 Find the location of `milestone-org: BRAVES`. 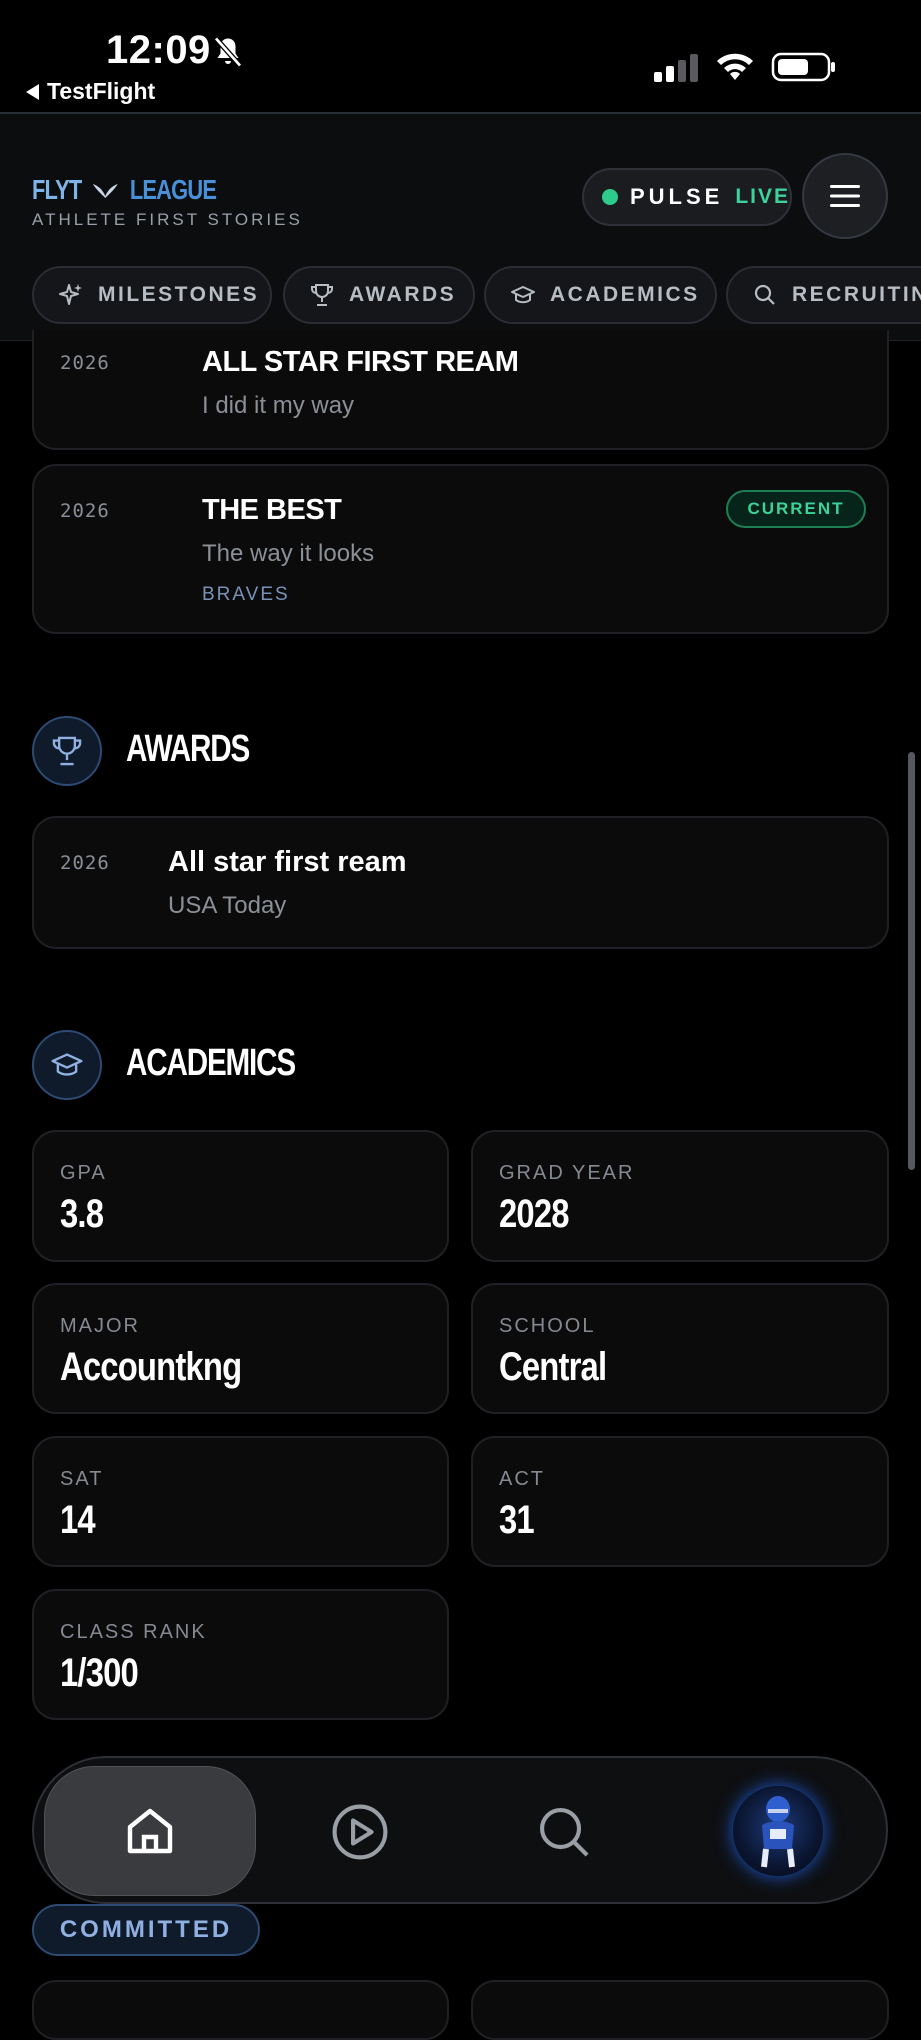

milestone-org: BRAVES is located at coordinates (246, 594).